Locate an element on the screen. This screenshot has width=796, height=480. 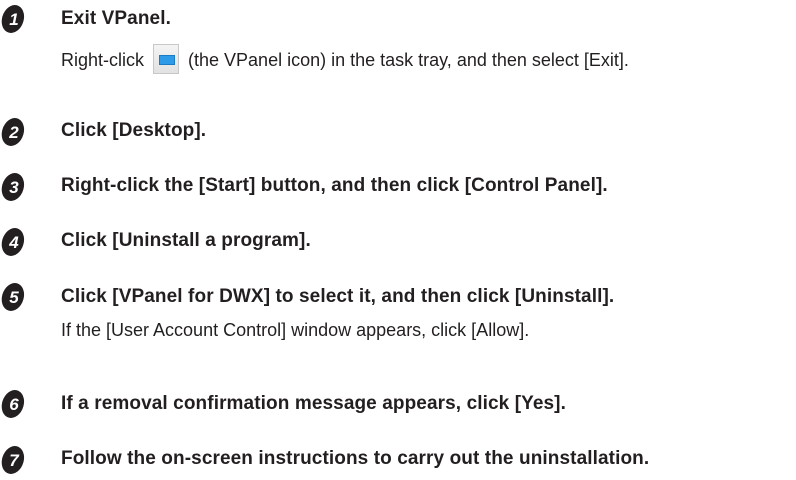
step-number-badge: 7 is located at coordinates (13, 460).